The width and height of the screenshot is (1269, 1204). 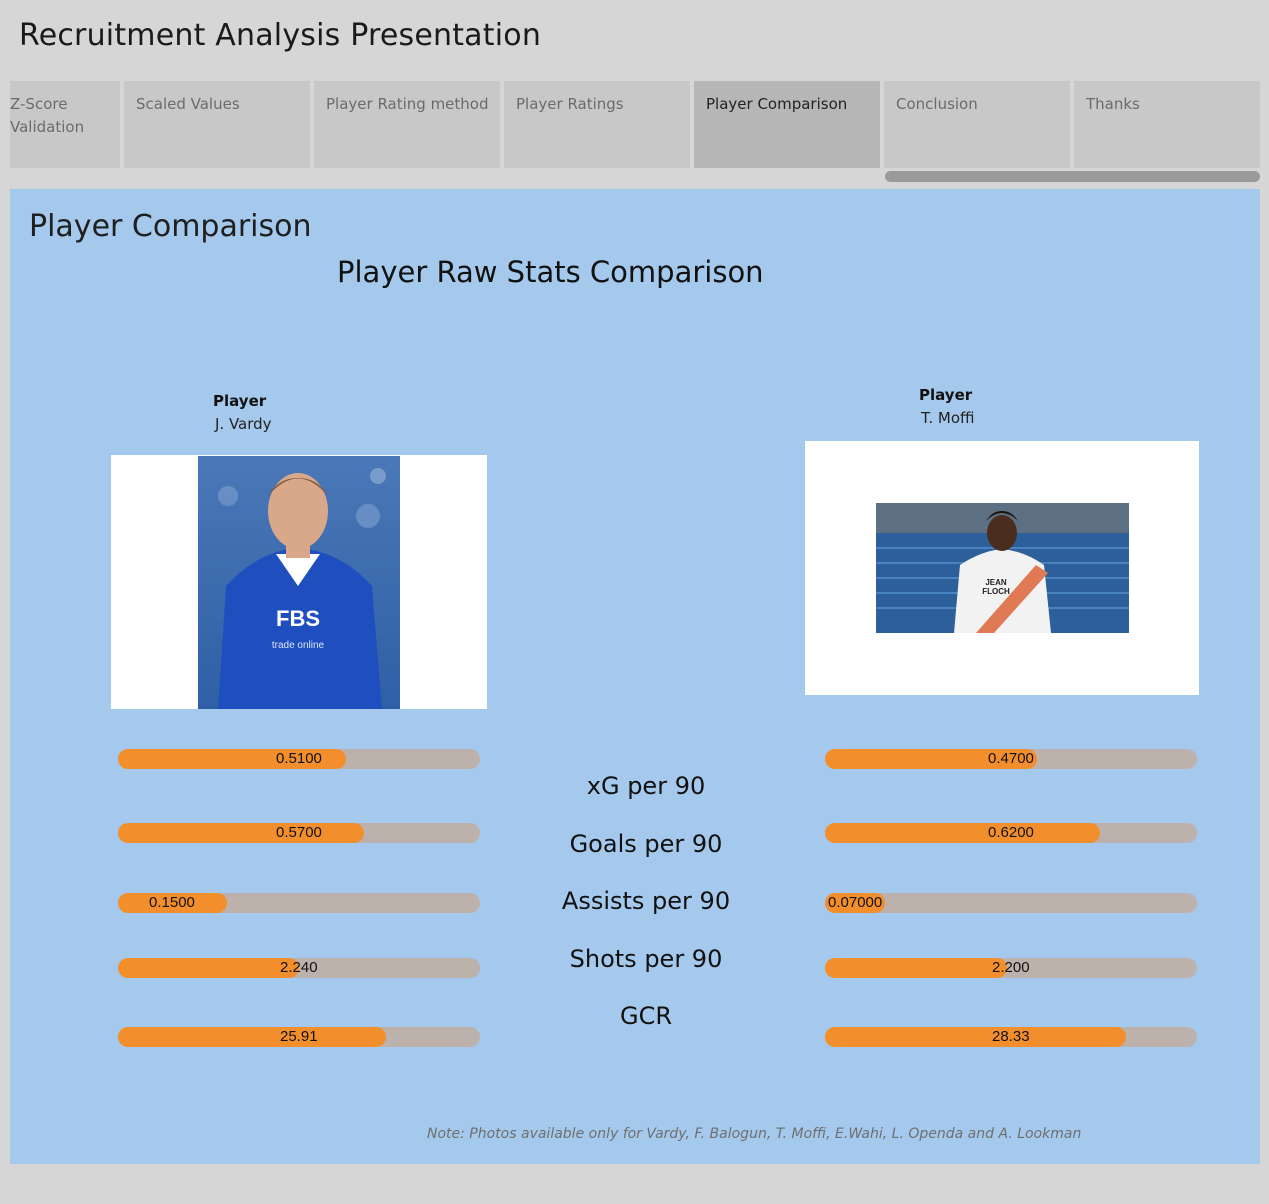 I want to click on left-bar-value-gcr: 25.91, so click(x=299, y=1036).